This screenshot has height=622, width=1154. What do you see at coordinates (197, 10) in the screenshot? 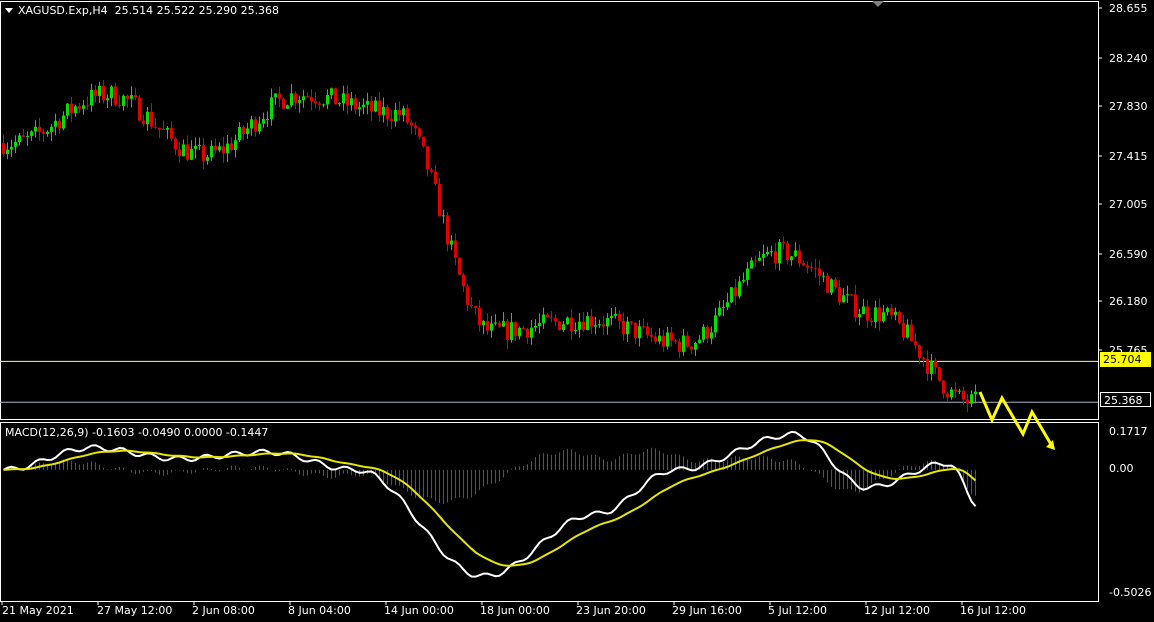
I see `ohlc-values: 25.514 25.522 25.290 25.368` at bounding box center [197, 10].